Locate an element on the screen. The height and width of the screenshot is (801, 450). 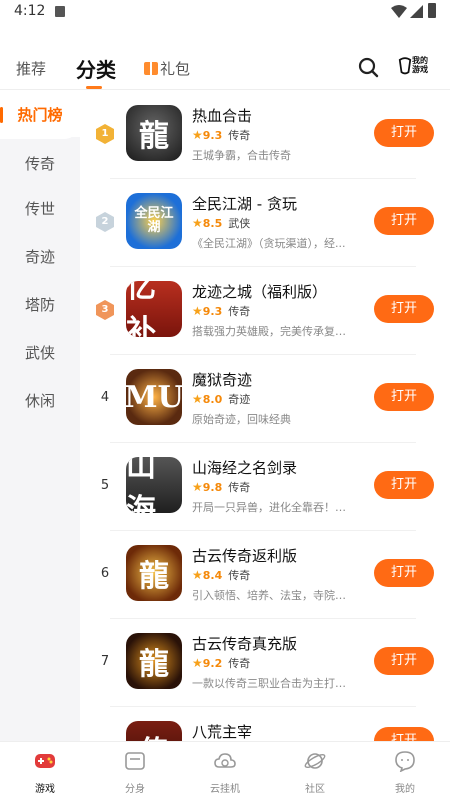
game-icon-text: 山海 is located at coordinates (141, 485).